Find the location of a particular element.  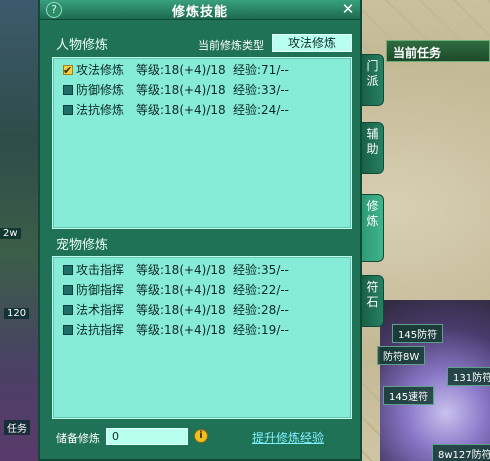

scene-fragment-text: 120 is located at coordinates (17, 313).